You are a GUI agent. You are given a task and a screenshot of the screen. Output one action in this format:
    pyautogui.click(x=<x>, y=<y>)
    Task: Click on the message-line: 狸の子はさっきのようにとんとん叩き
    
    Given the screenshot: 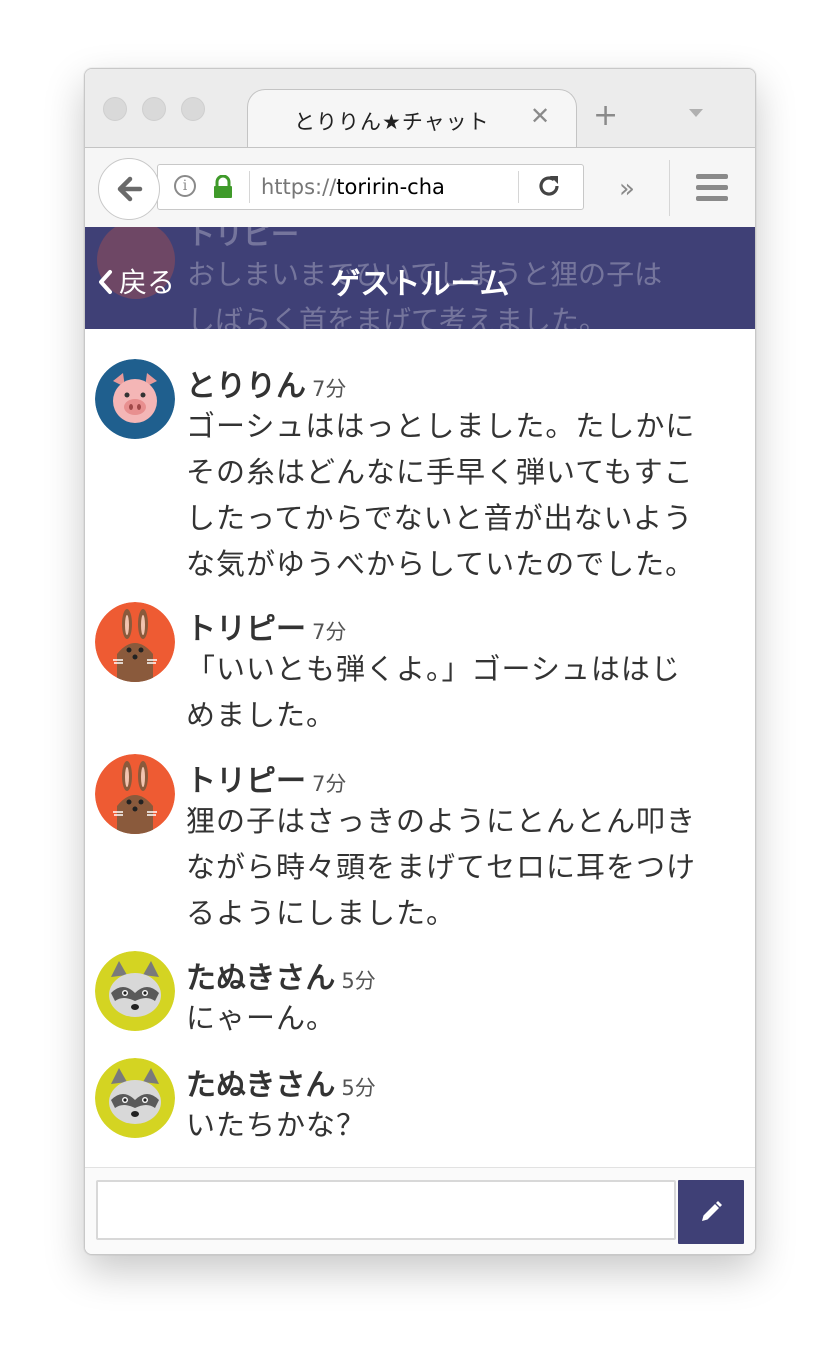 What is the action you would take?
    pyautogui.click(x=441, y=821)
    